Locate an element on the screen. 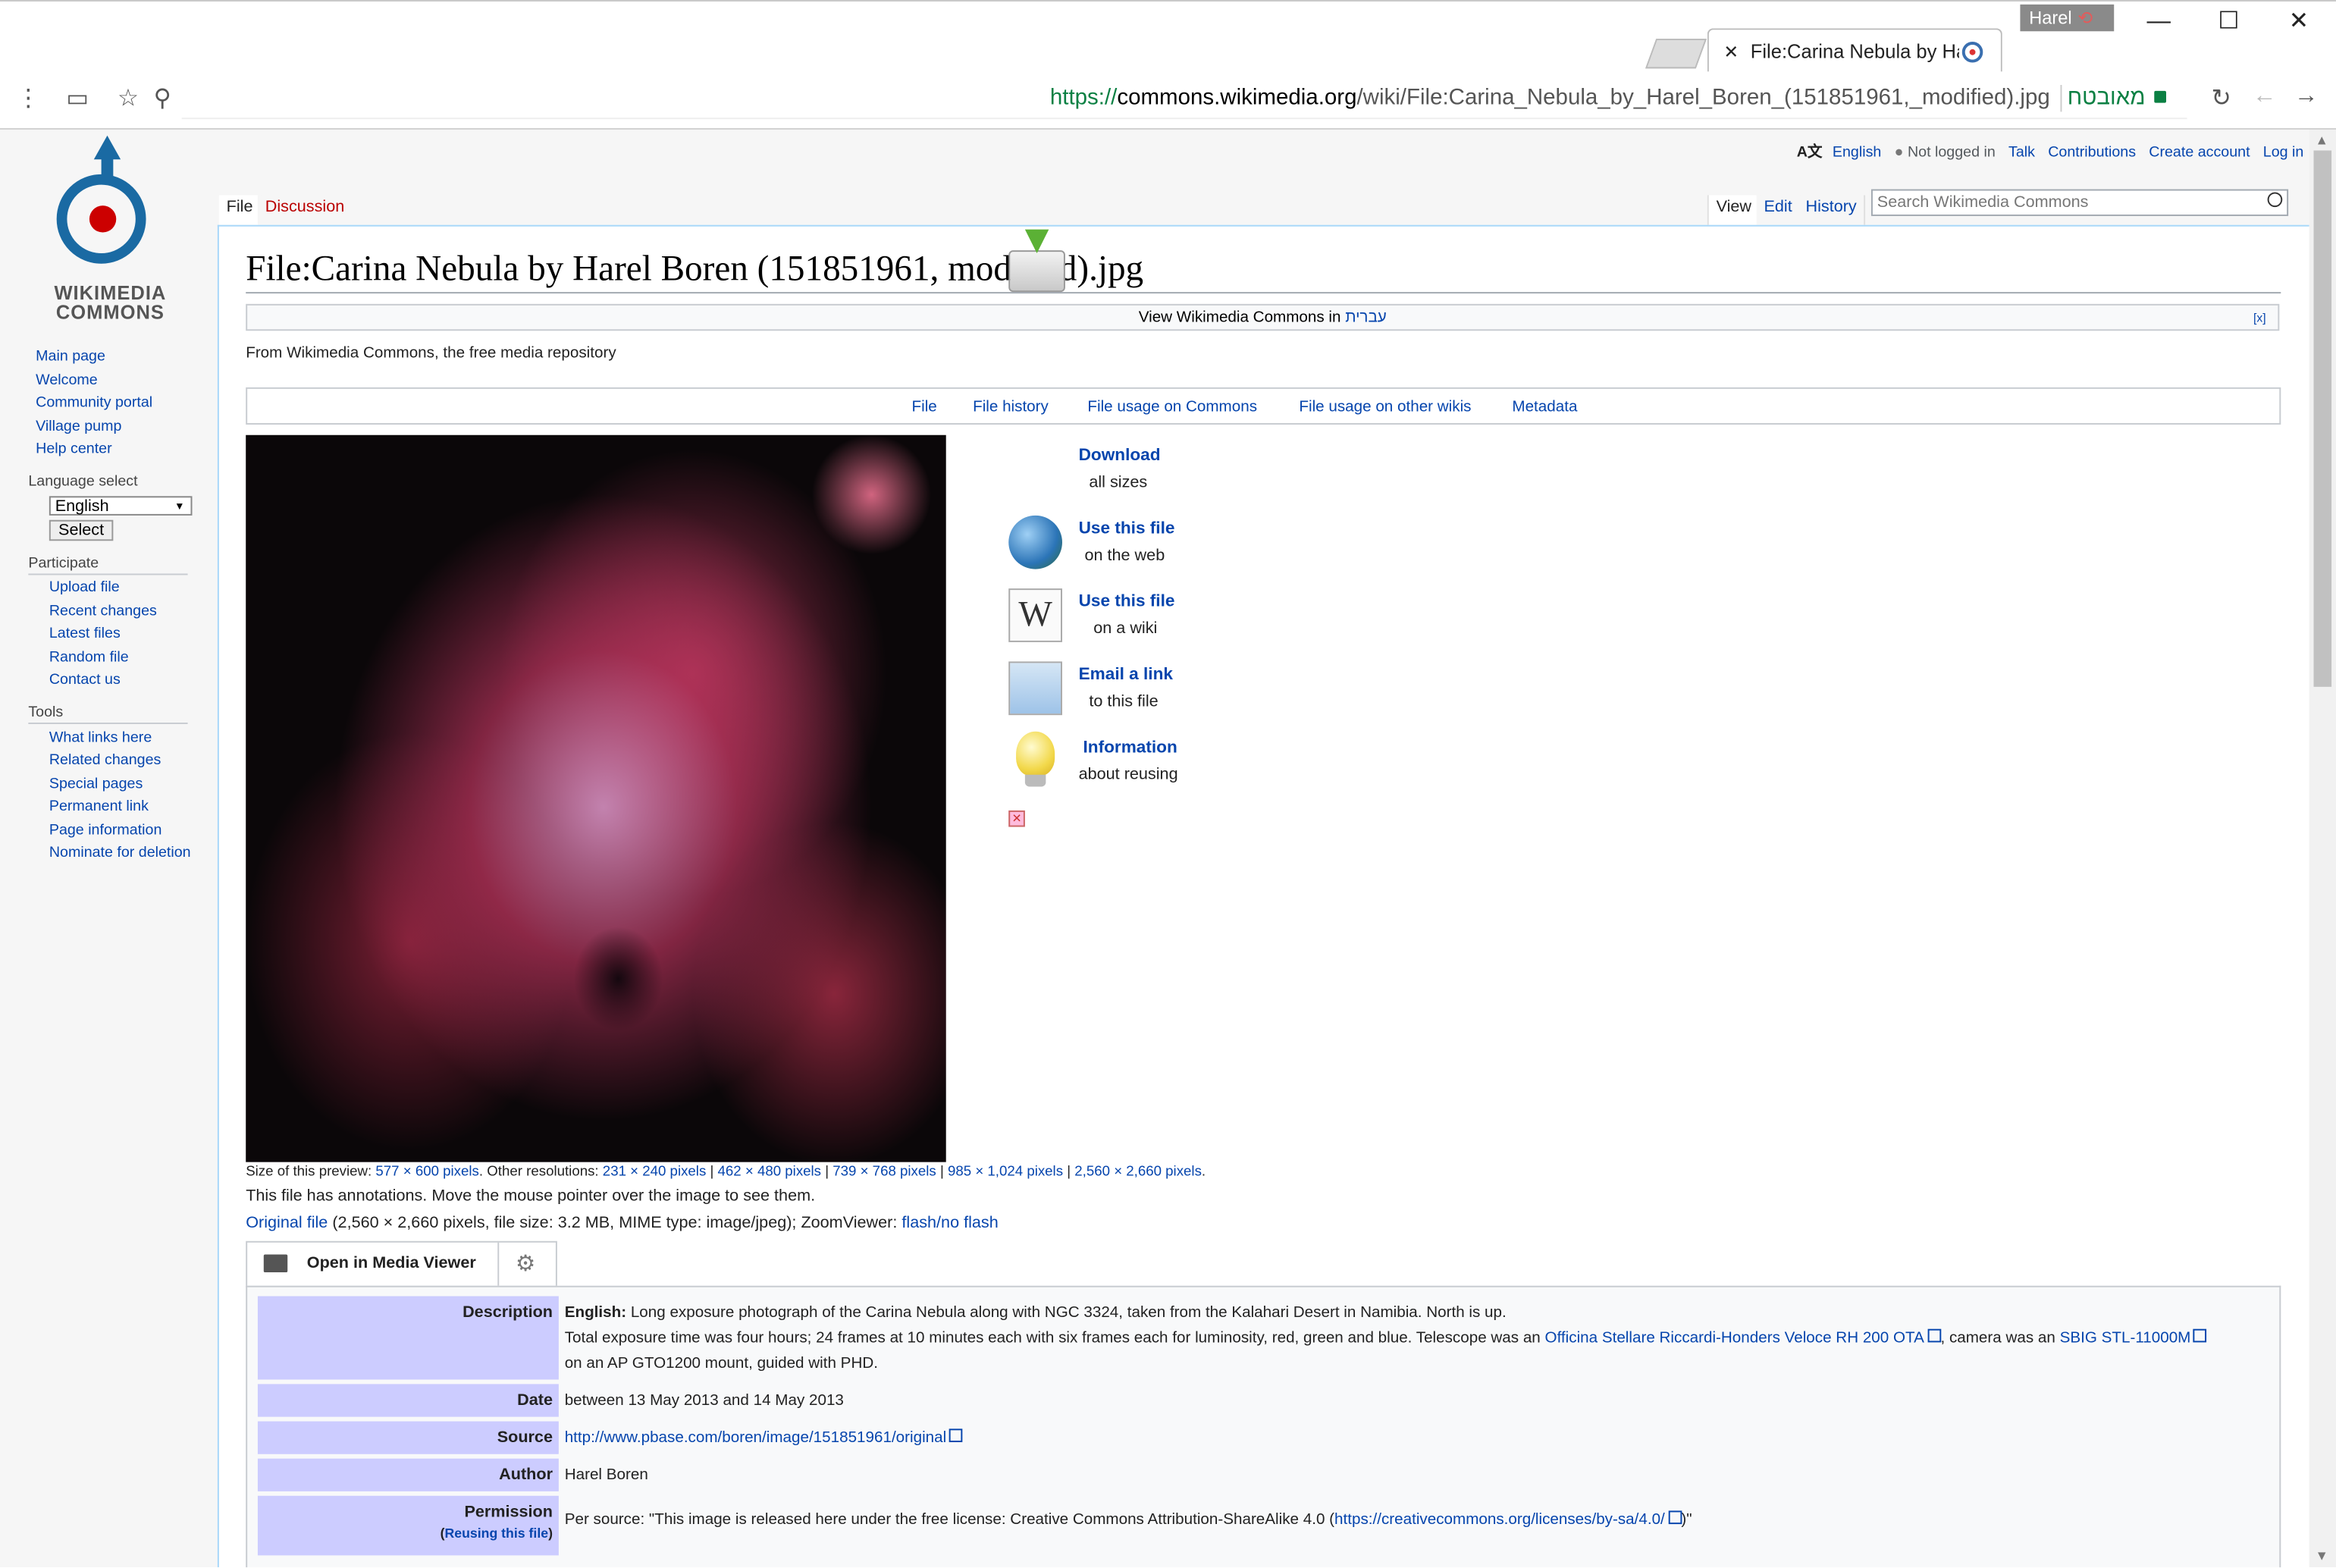 This screenshot has height=1568, width=2336. language-dropdown: English ▼ is located at coordinates (121, 506).